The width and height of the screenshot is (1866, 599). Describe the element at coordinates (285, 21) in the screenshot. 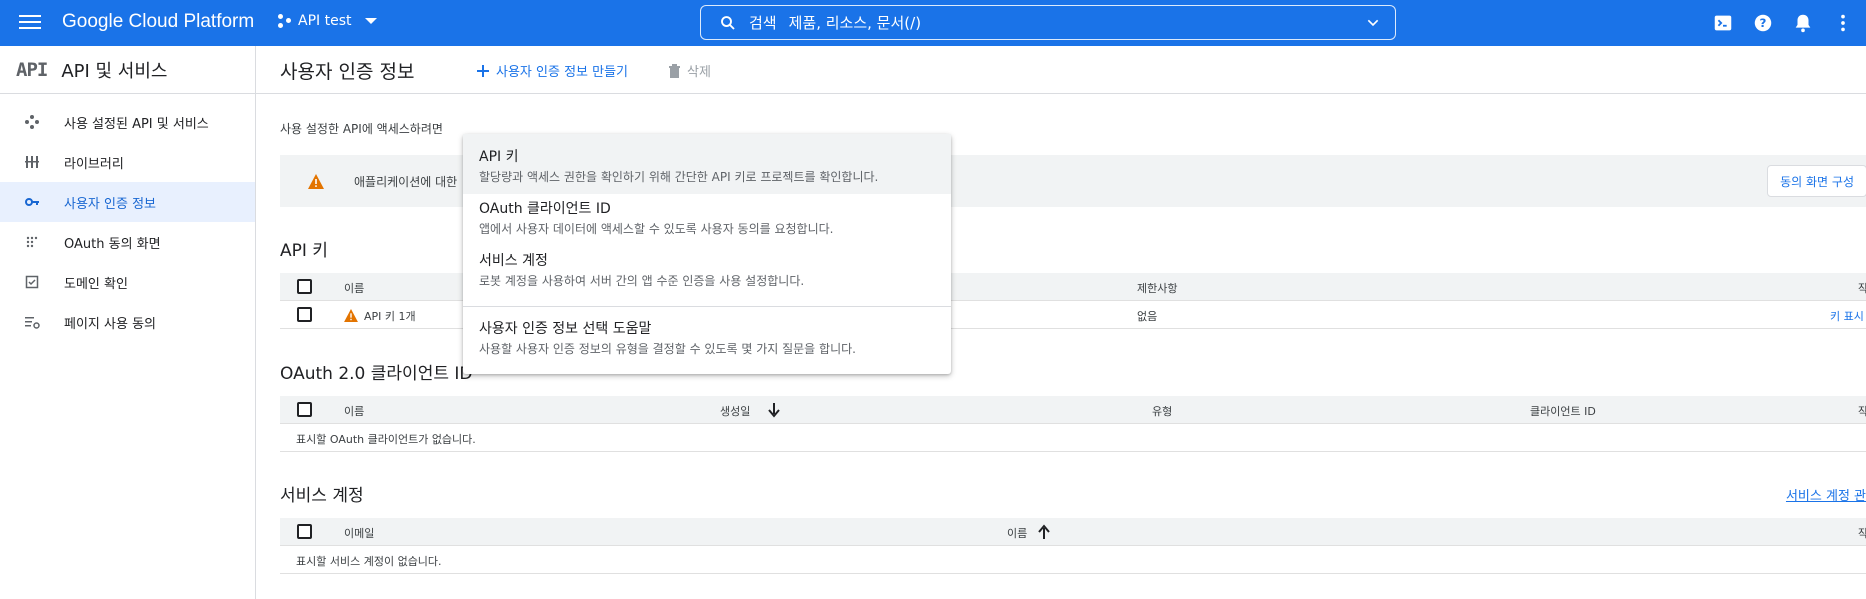

I see `project-icon` at that location.